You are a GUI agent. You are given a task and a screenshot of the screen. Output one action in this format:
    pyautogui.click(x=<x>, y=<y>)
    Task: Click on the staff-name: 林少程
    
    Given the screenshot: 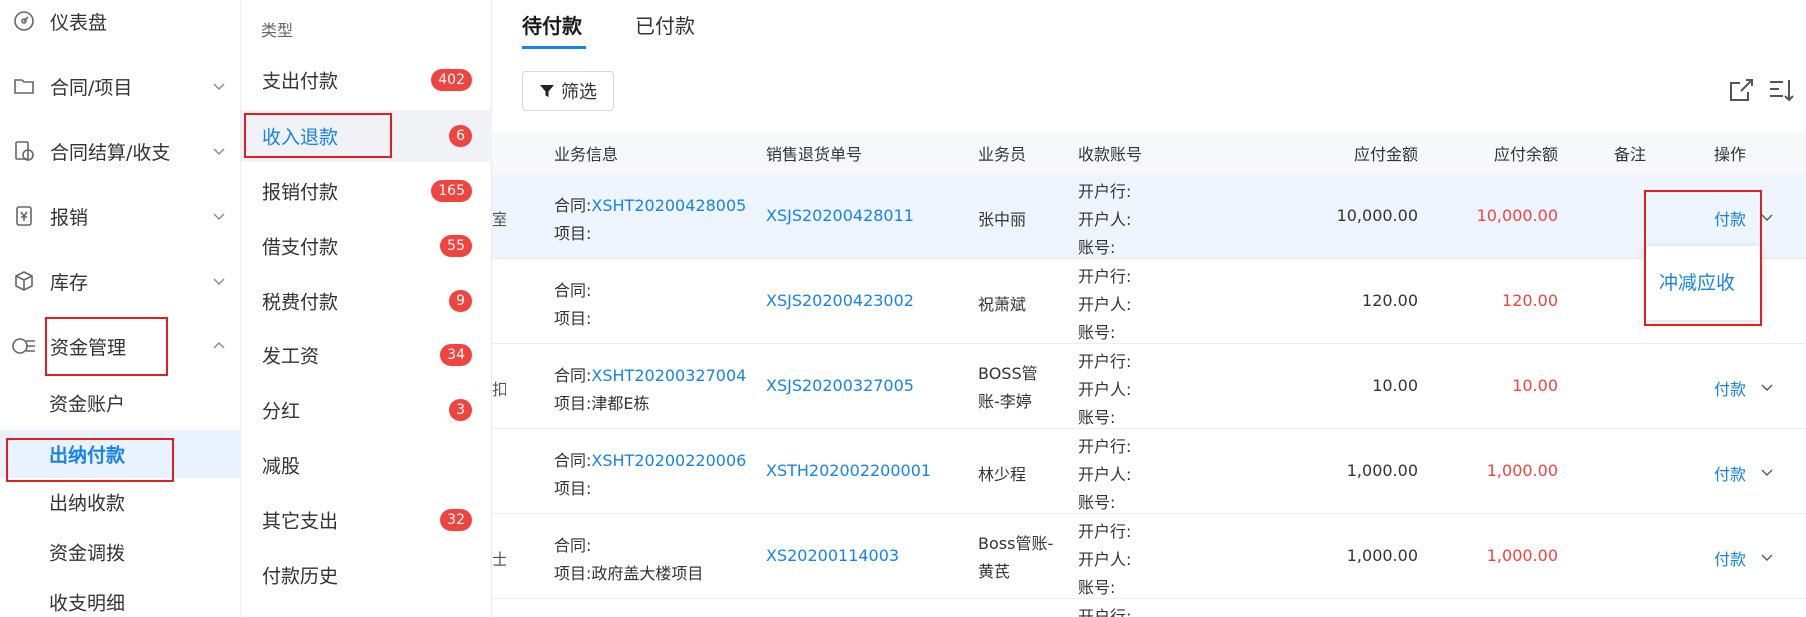 What is the action you would take?
    pyautogui.click(x=1002, y=474)
    